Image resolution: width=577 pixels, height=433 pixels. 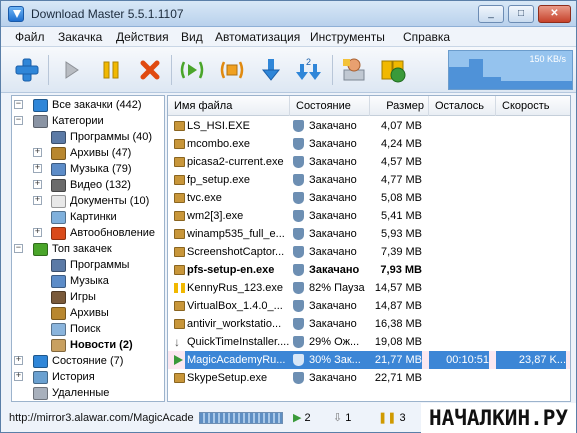 What do you see at coordinates (91, 153) in the screenshot?
I see `tree-item: Архивы (47)` at bounding box center [91, 153].